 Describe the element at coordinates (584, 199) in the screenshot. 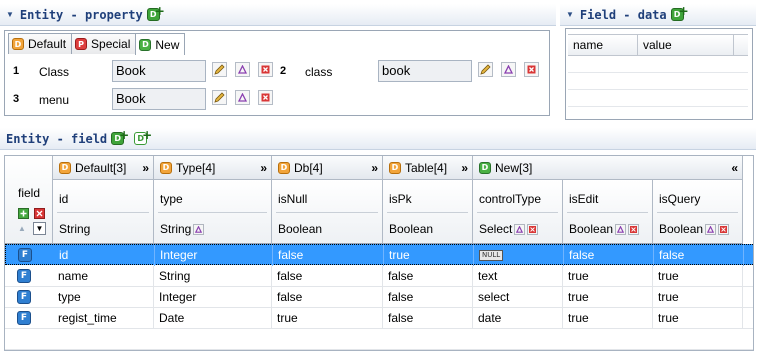

I see `column-name: isEdit` at that location.